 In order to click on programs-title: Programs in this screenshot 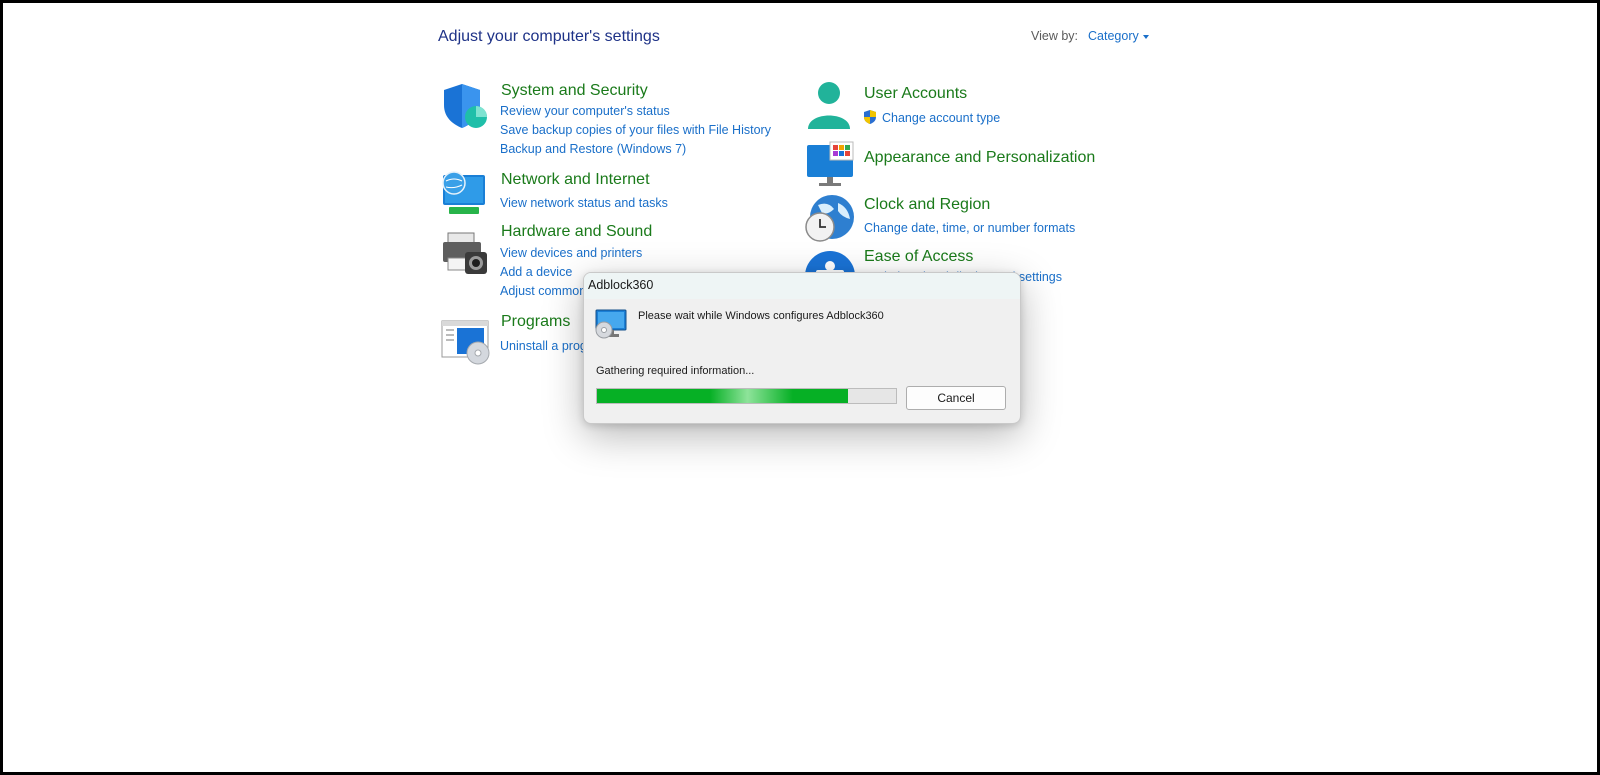, I will do `click(535, 322)`.